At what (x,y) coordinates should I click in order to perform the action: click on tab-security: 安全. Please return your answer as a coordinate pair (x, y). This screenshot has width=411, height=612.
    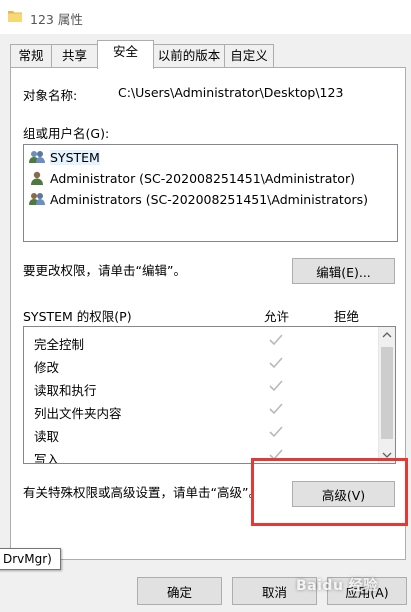
    Looking at the image, I should click on (125, 54).